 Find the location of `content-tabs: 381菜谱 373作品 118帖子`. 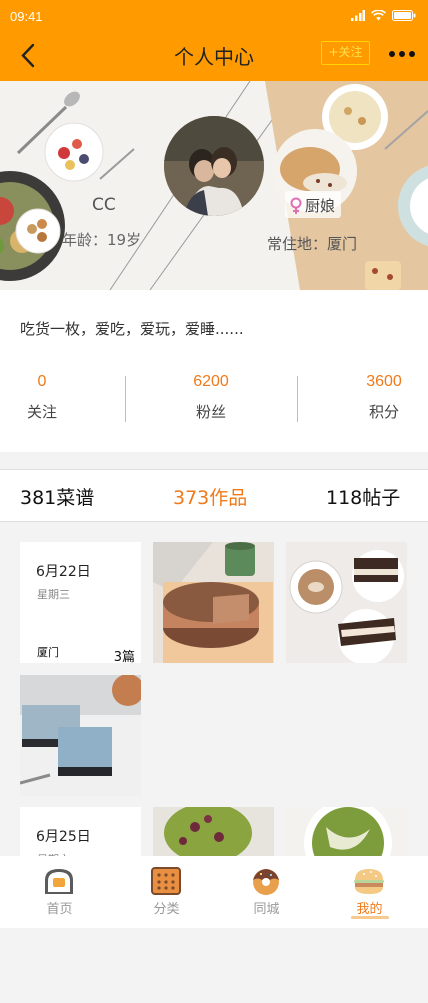

content-tabs: 381菜谱 373作品 118帖子 is located at coordinates (214, 495).